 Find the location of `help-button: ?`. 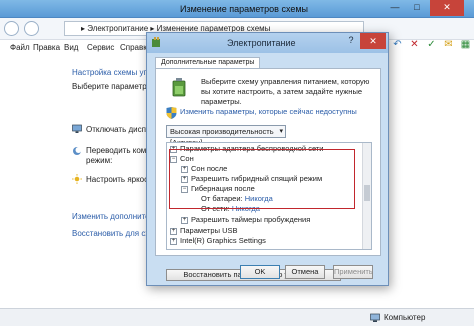

help-button: ? is located at coordinates (351, 41).